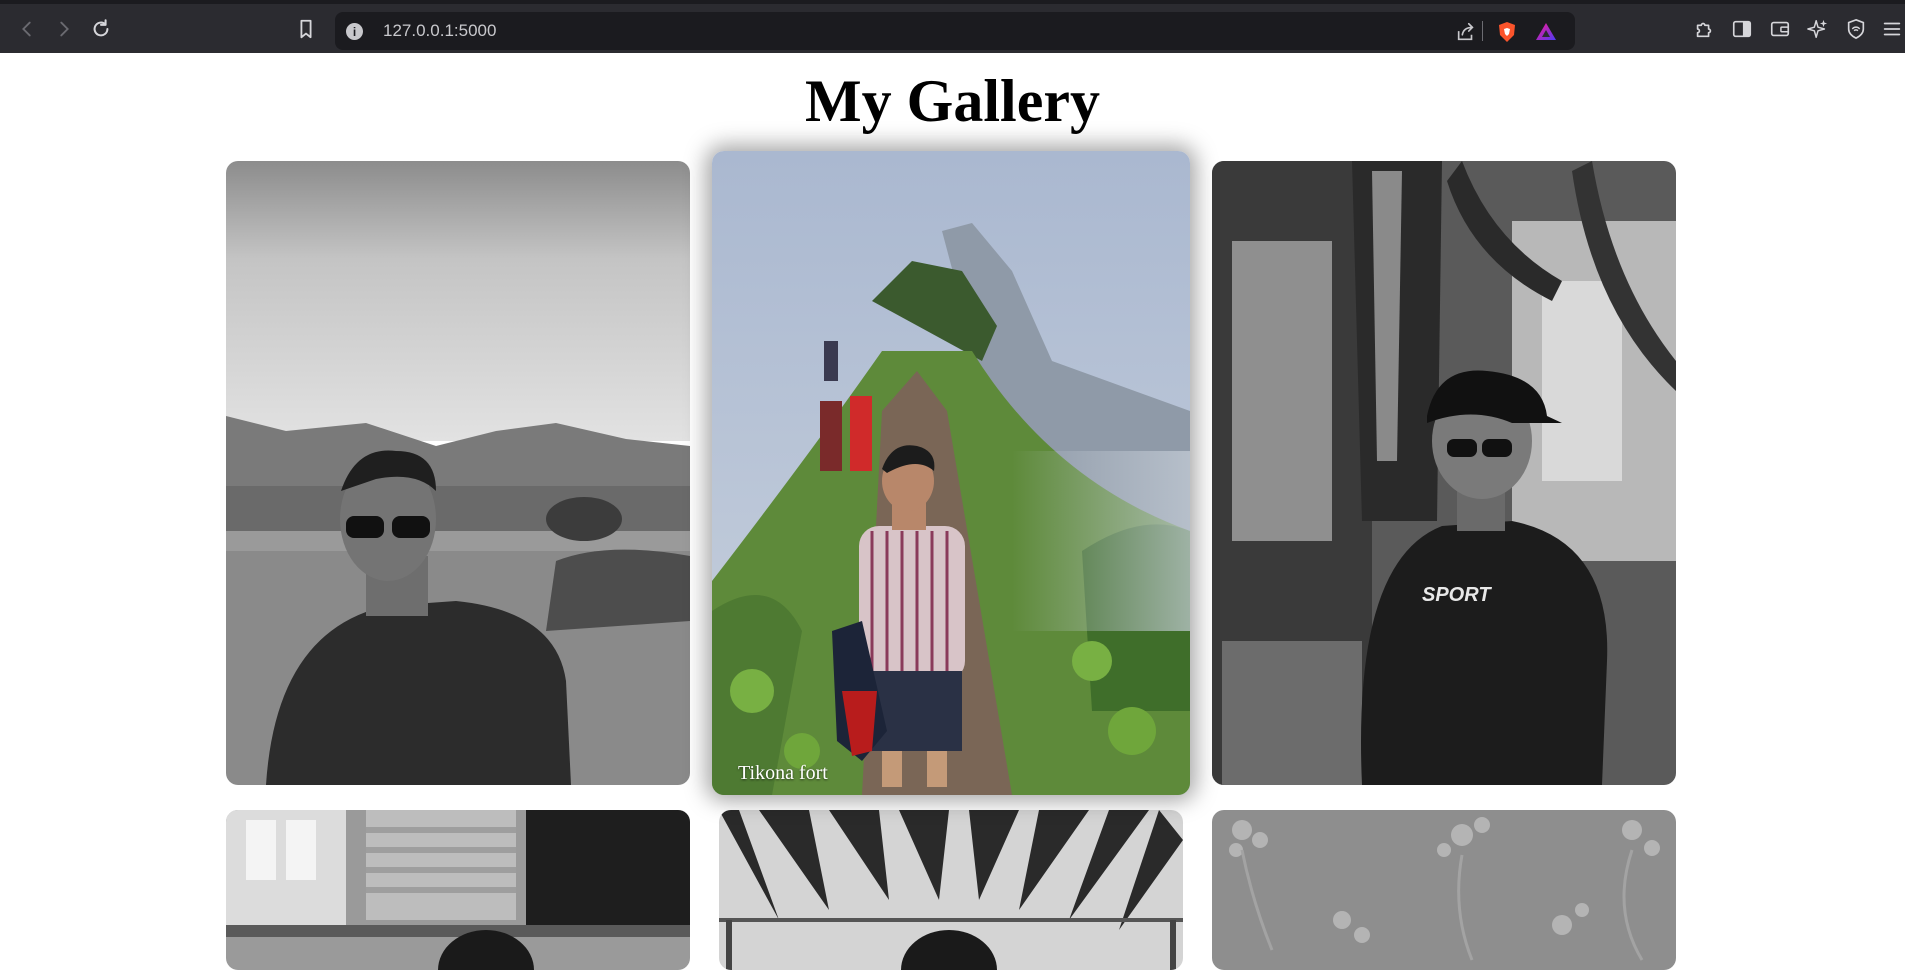 This screenshot has width=1905, height=970. What do you see at coordinates (1742, 29) in the screenshot?
I see `sidebar-icon` at bounding box center [1742, 29].